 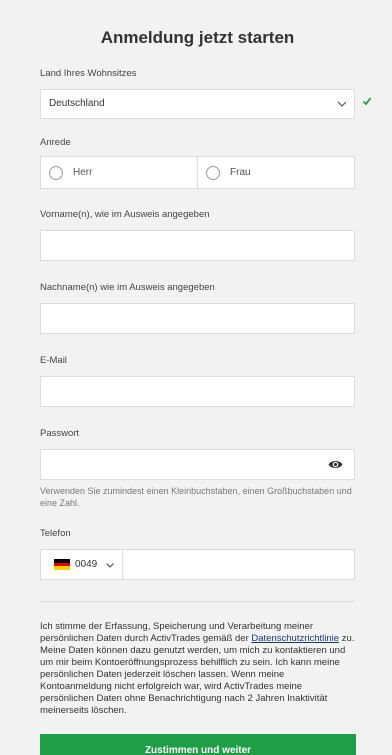 What do you see at coordinates (127, 287) in the screenshot?
I see `last-name-label: Nachname(n) wie im Ausweis angegeben` at bounding box center [127, 287].